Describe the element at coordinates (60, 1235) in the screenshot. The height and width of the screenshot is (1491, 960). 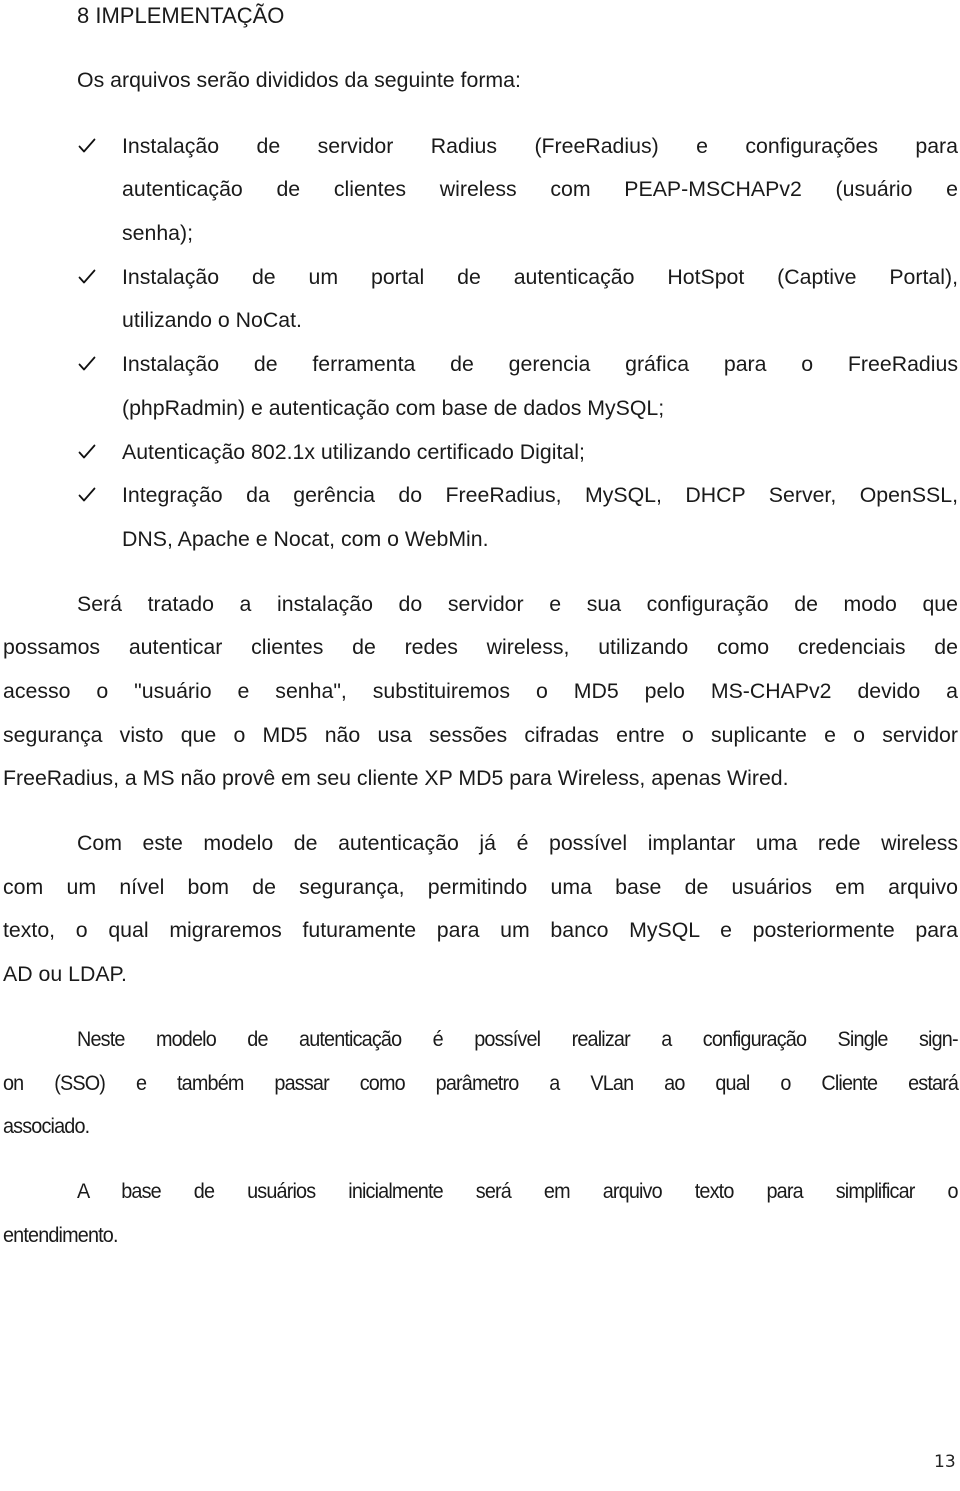
I see `paragraph-line: entendimento.` at that location.